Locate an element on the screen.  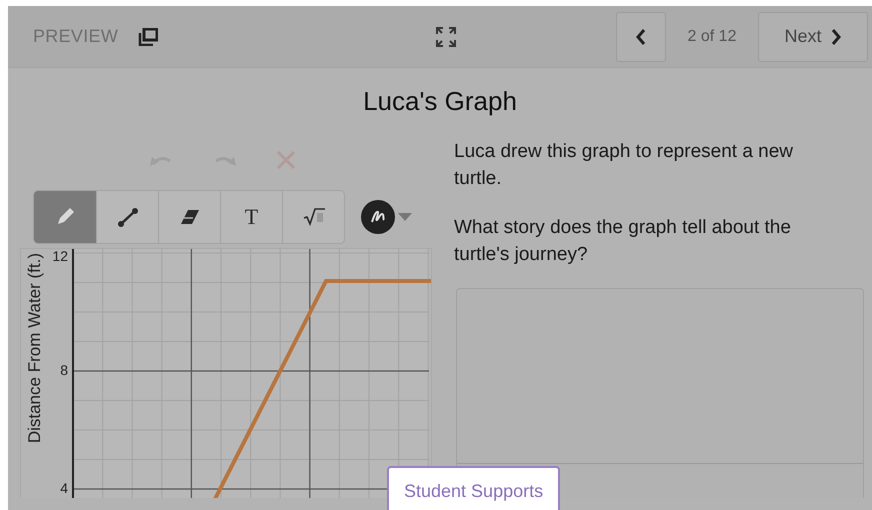
text-tool-button: T is located at coordinates (251, 217).